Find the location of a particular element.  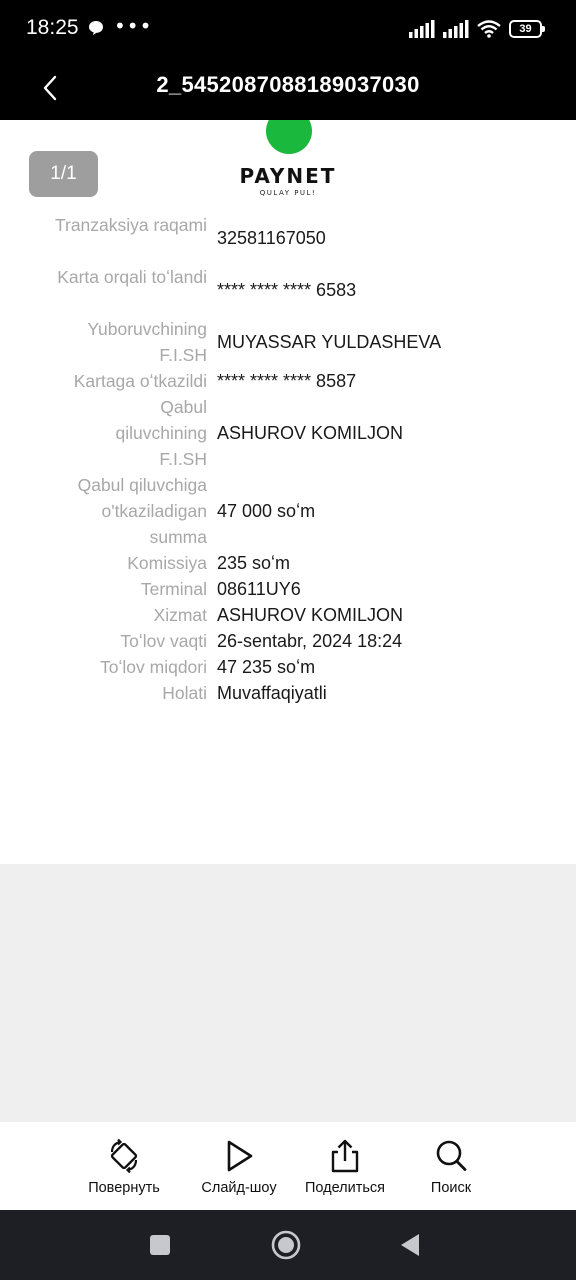

search-label: Поиск is located at coordinates (451, 1188).